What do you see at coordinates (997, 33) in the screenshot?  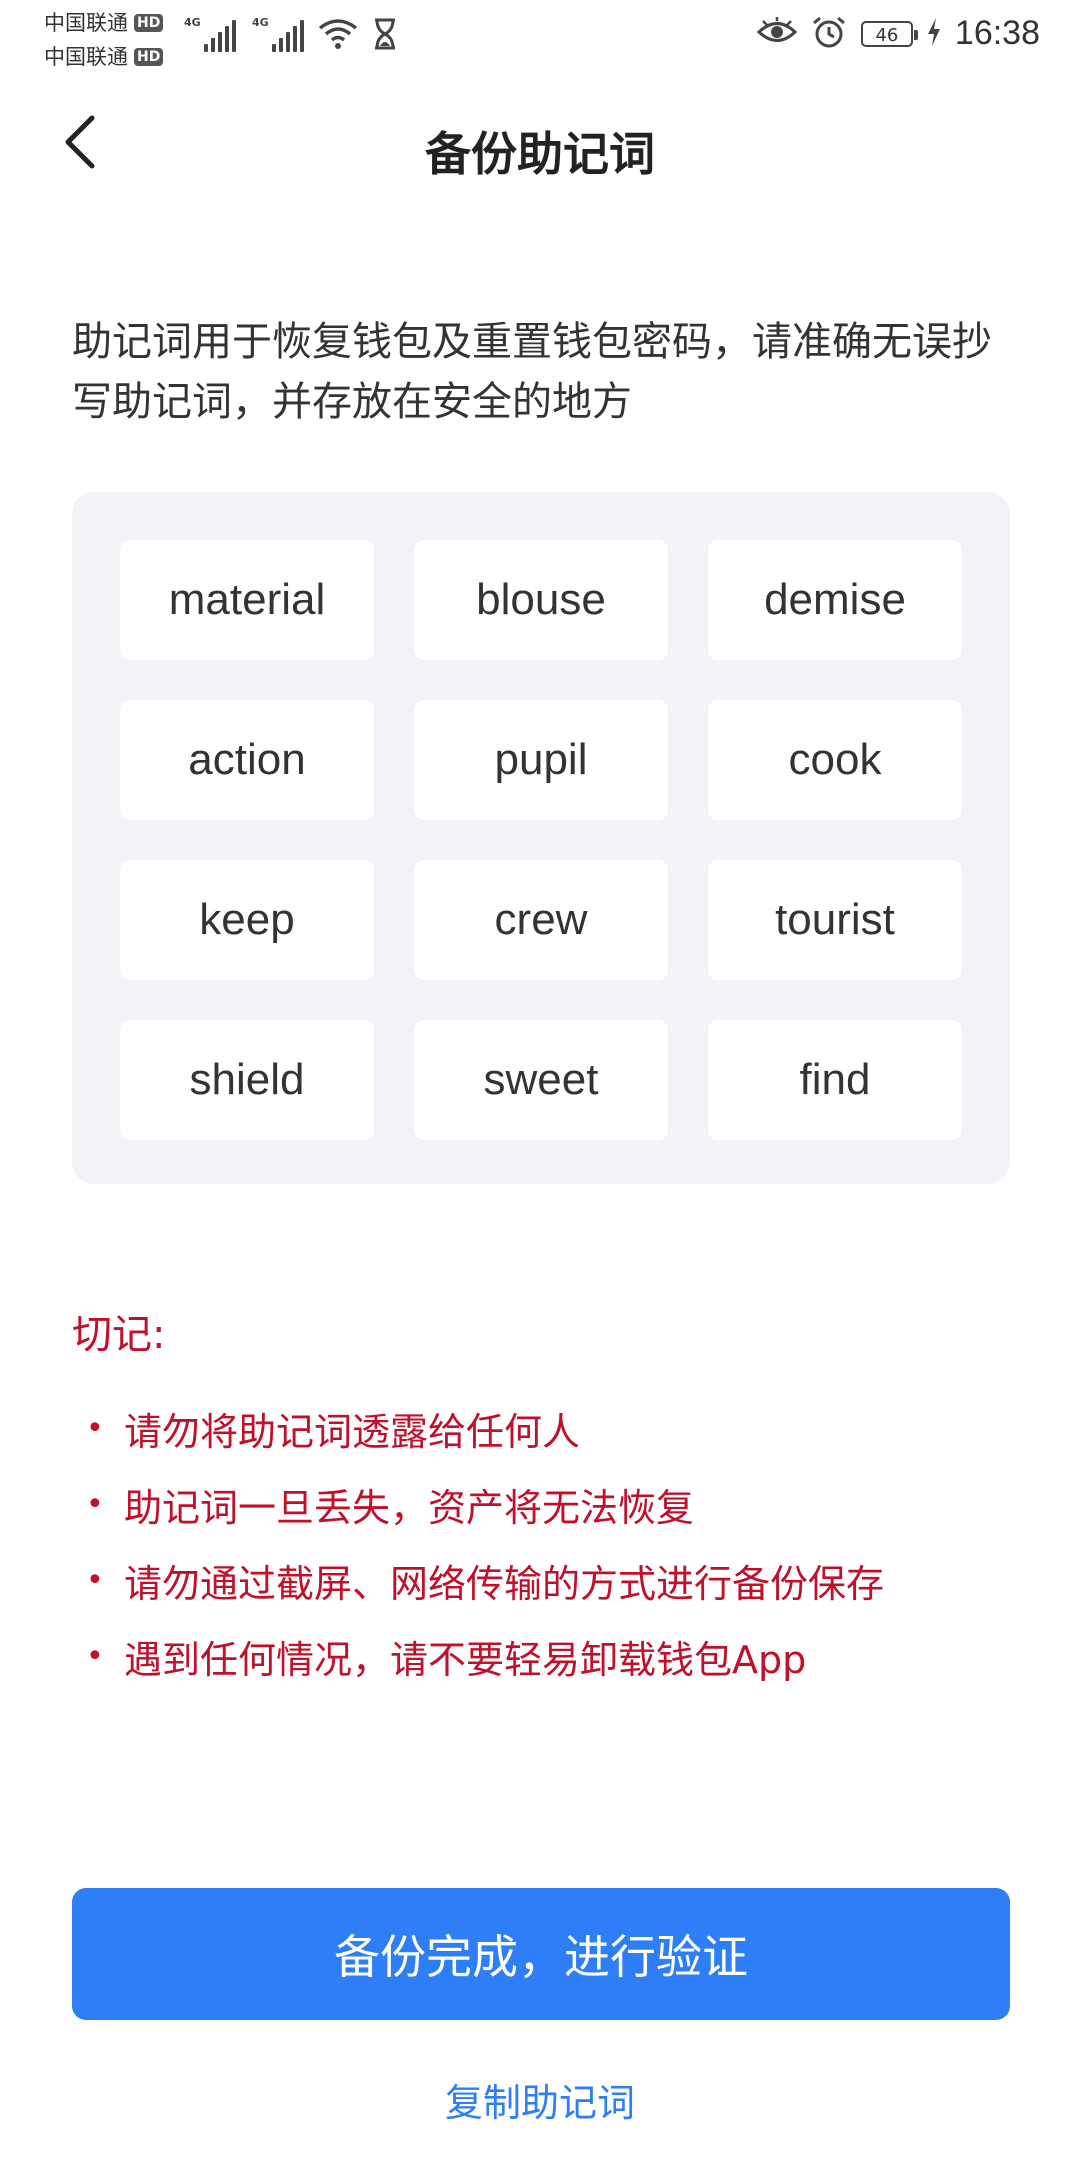 I see `status-time: 16:38` at bounding box center [997, 33].